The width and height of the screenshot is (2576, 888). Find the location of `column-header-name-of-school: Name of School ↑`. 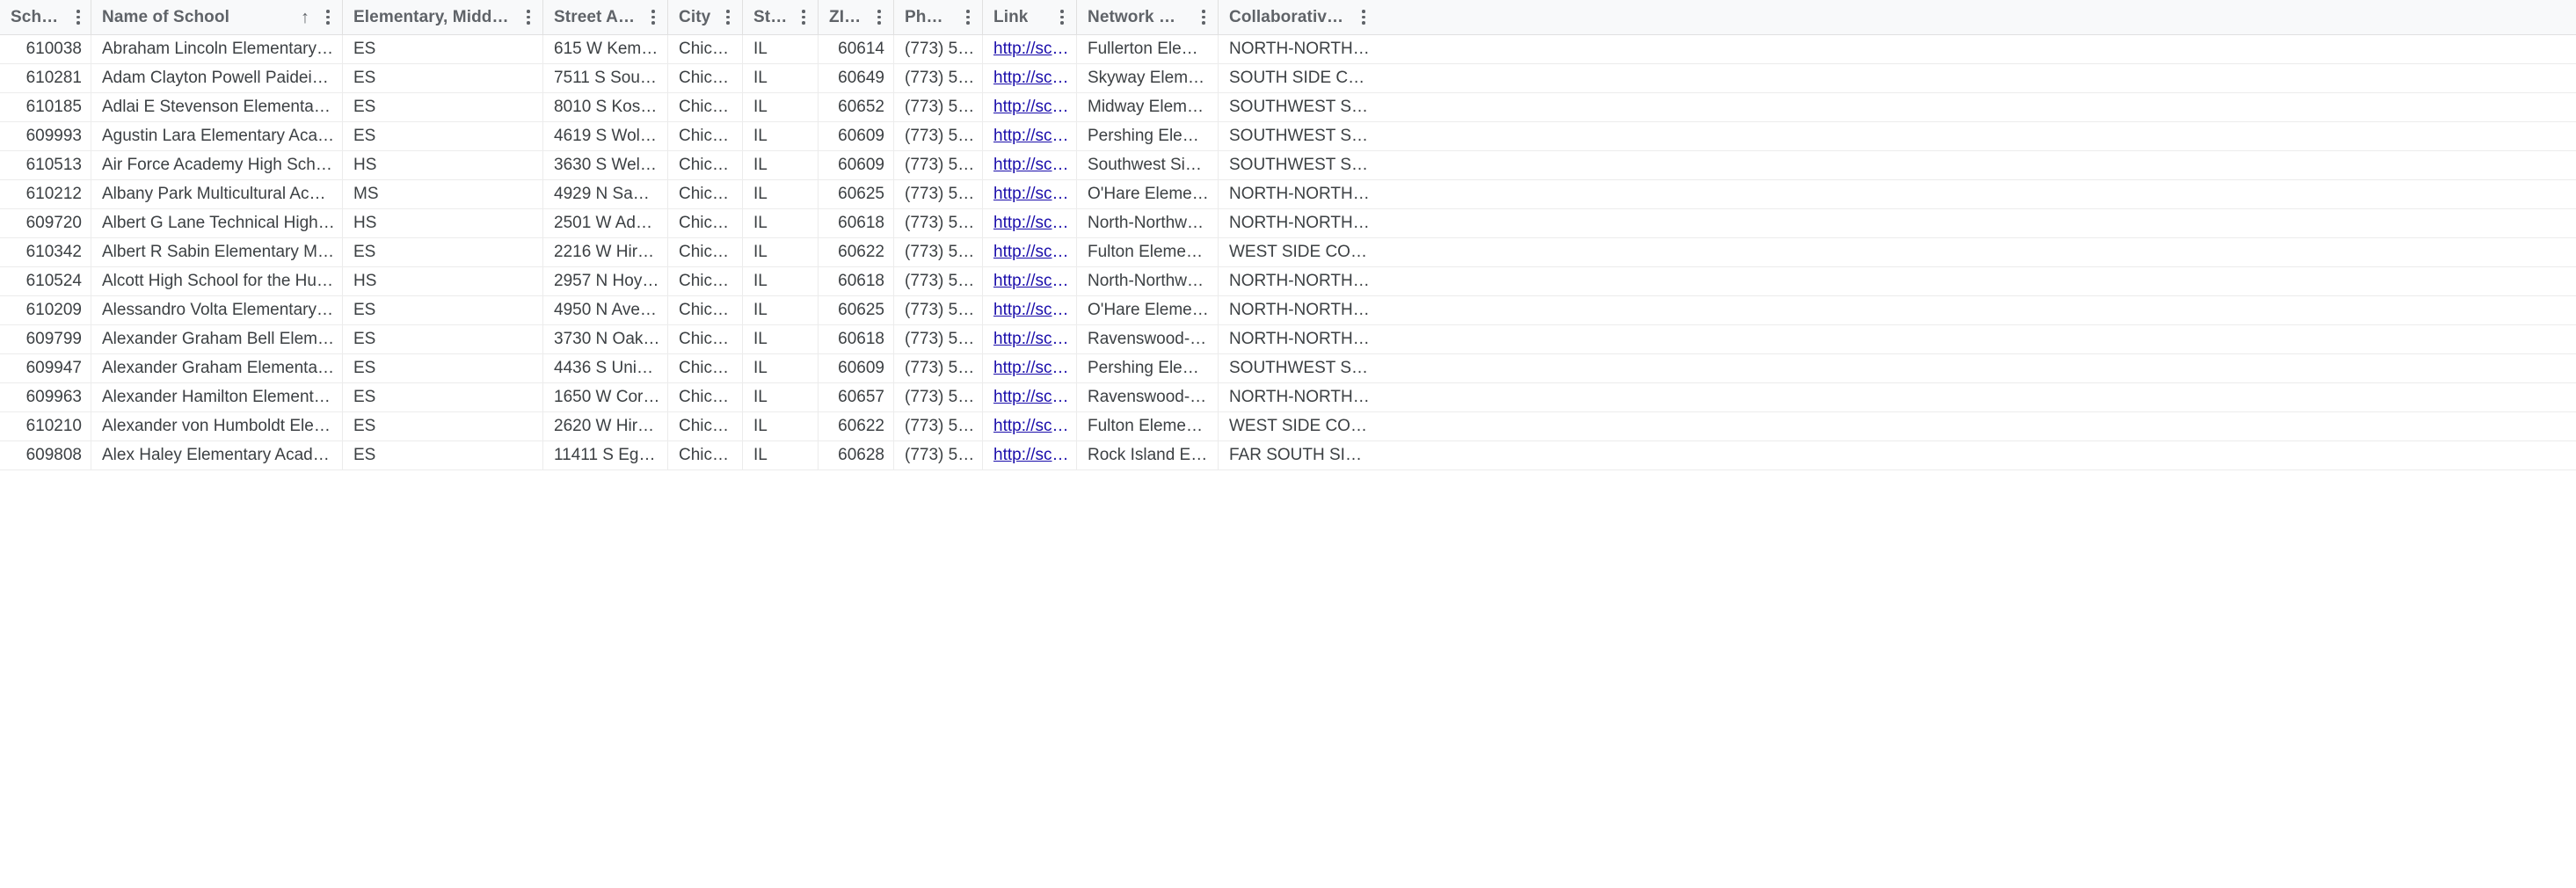

column-header-name-of-school: Name of School ↑ is located at coordinates (217, 17).